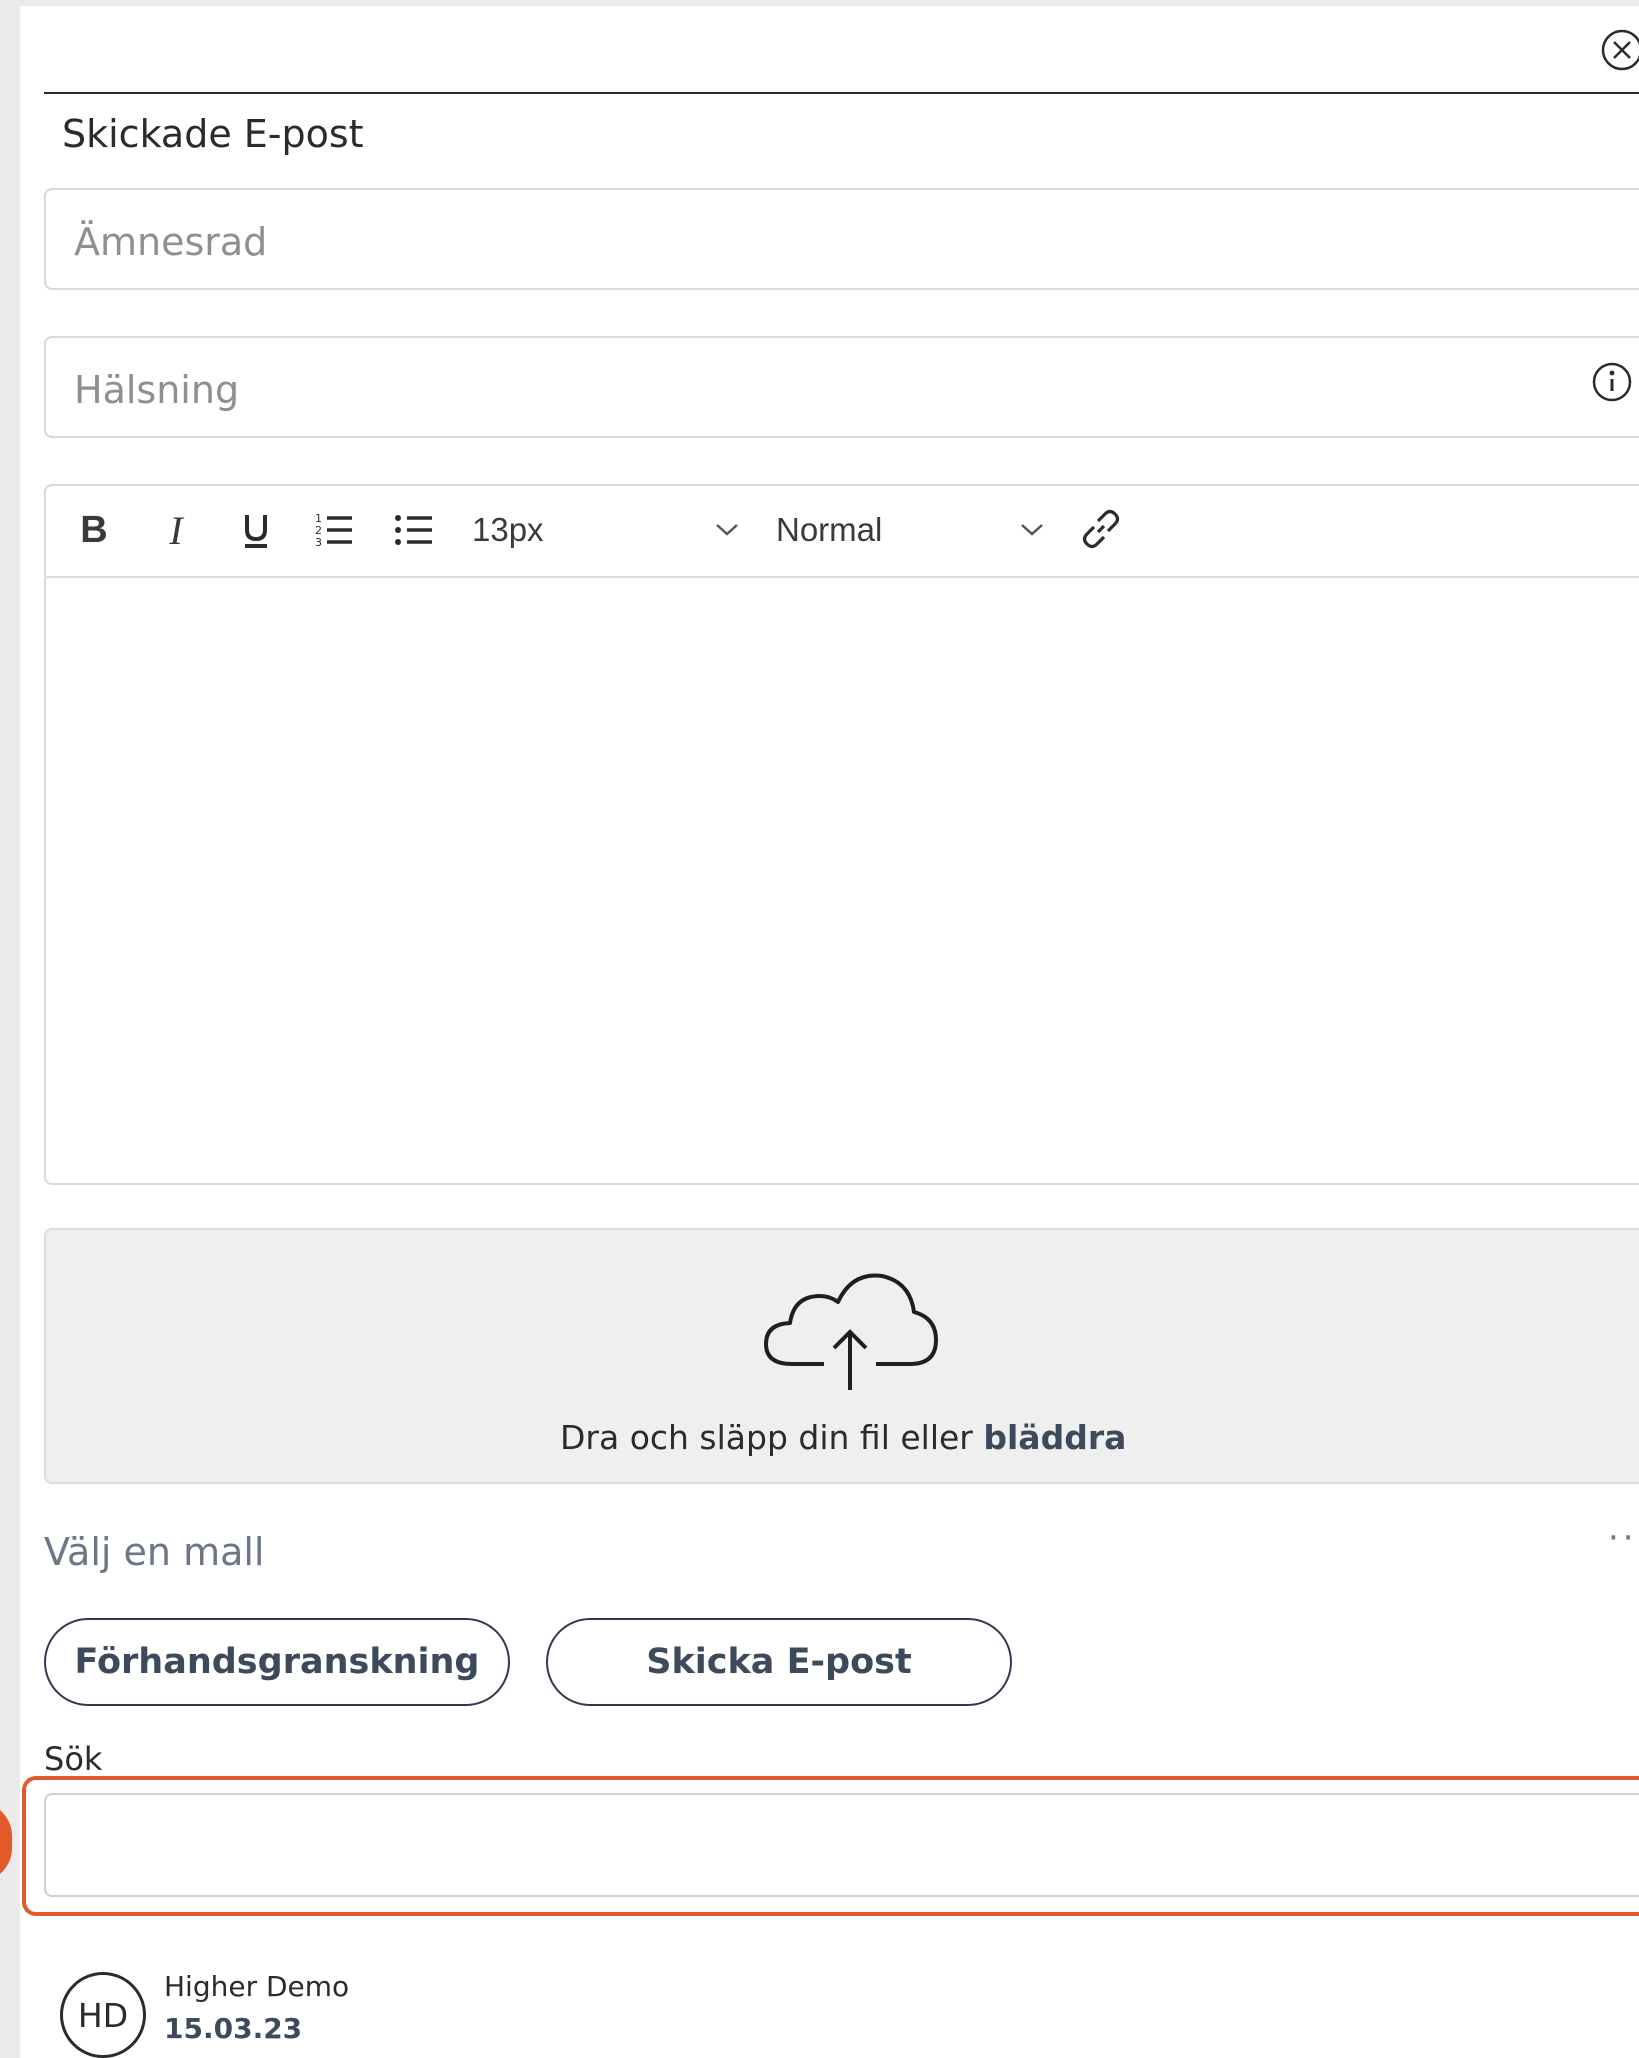  What do you see at coordinates (1101, 529) in the screenshot?
I see `link-icon` at bounding box center [1101, 529].